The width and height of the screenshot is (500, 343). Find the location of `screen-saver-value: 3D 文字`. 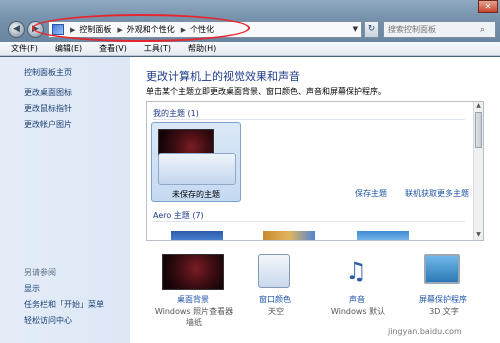

screen-saver-value: 3D 文字 is located at coordinates (444, 311).